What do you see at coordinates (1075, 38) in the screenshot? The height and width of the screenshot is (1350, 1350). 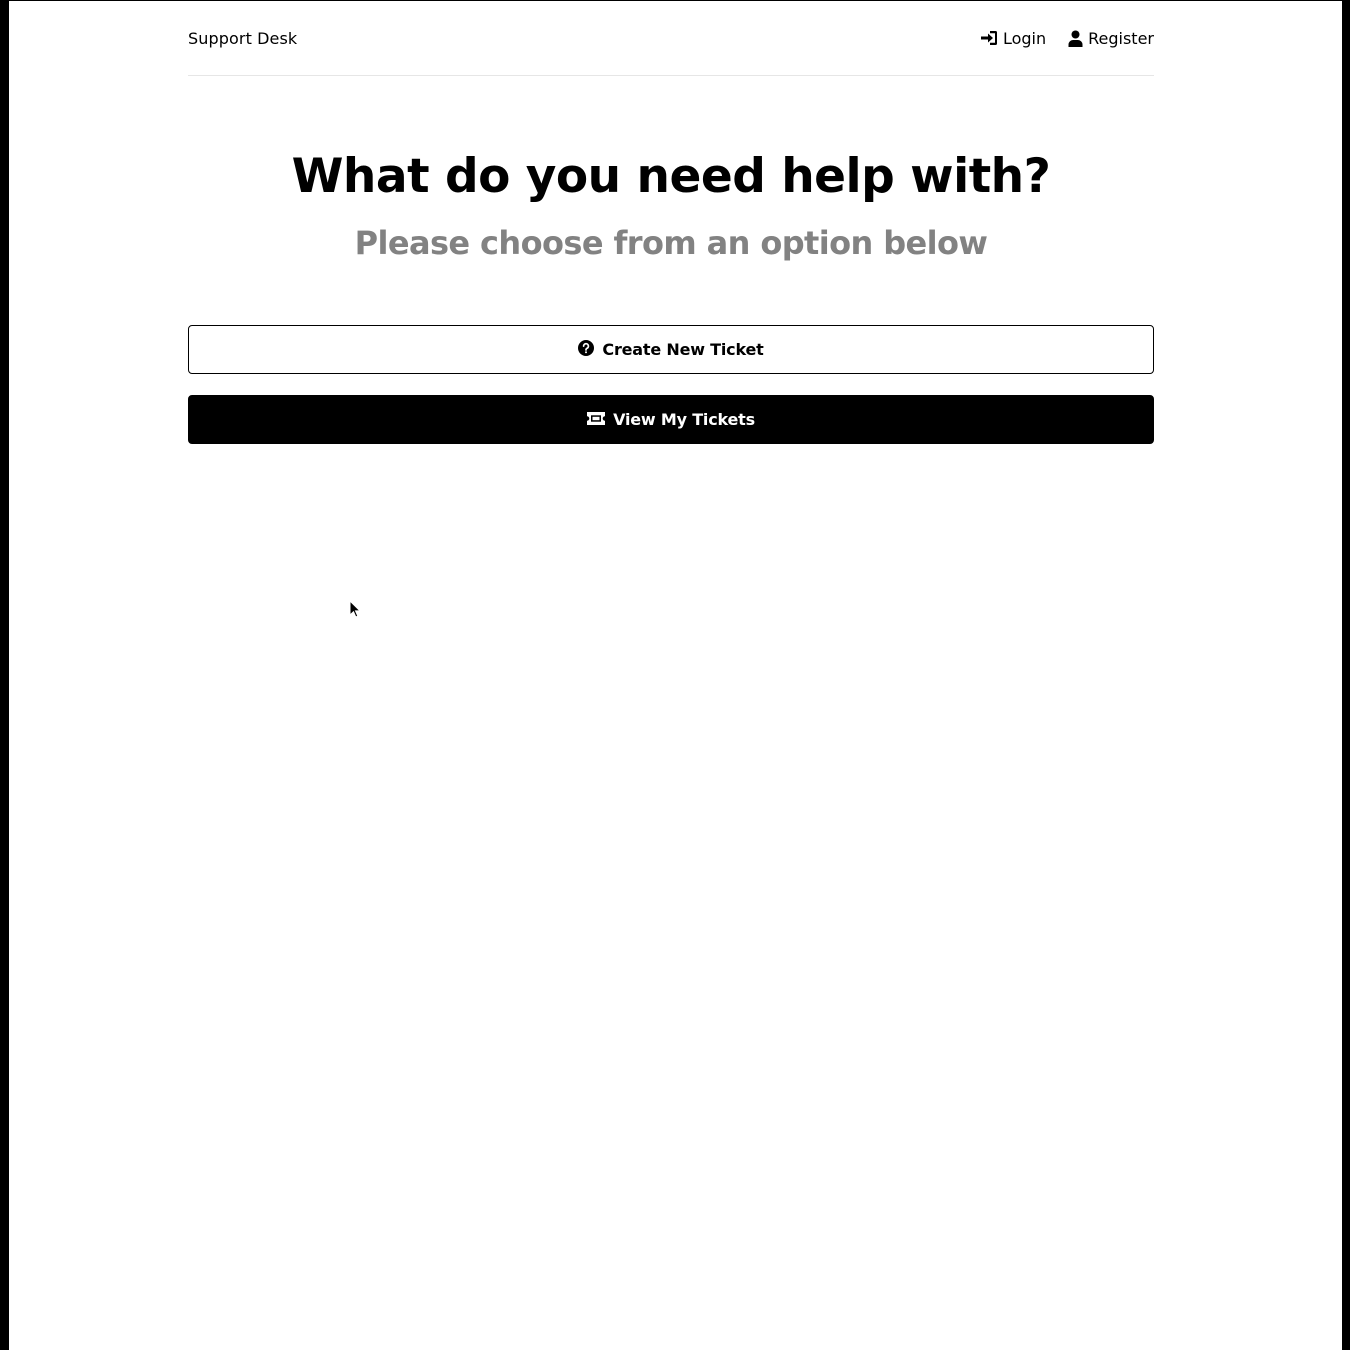 I see `user-icon` at bounding box center [1075, 38].